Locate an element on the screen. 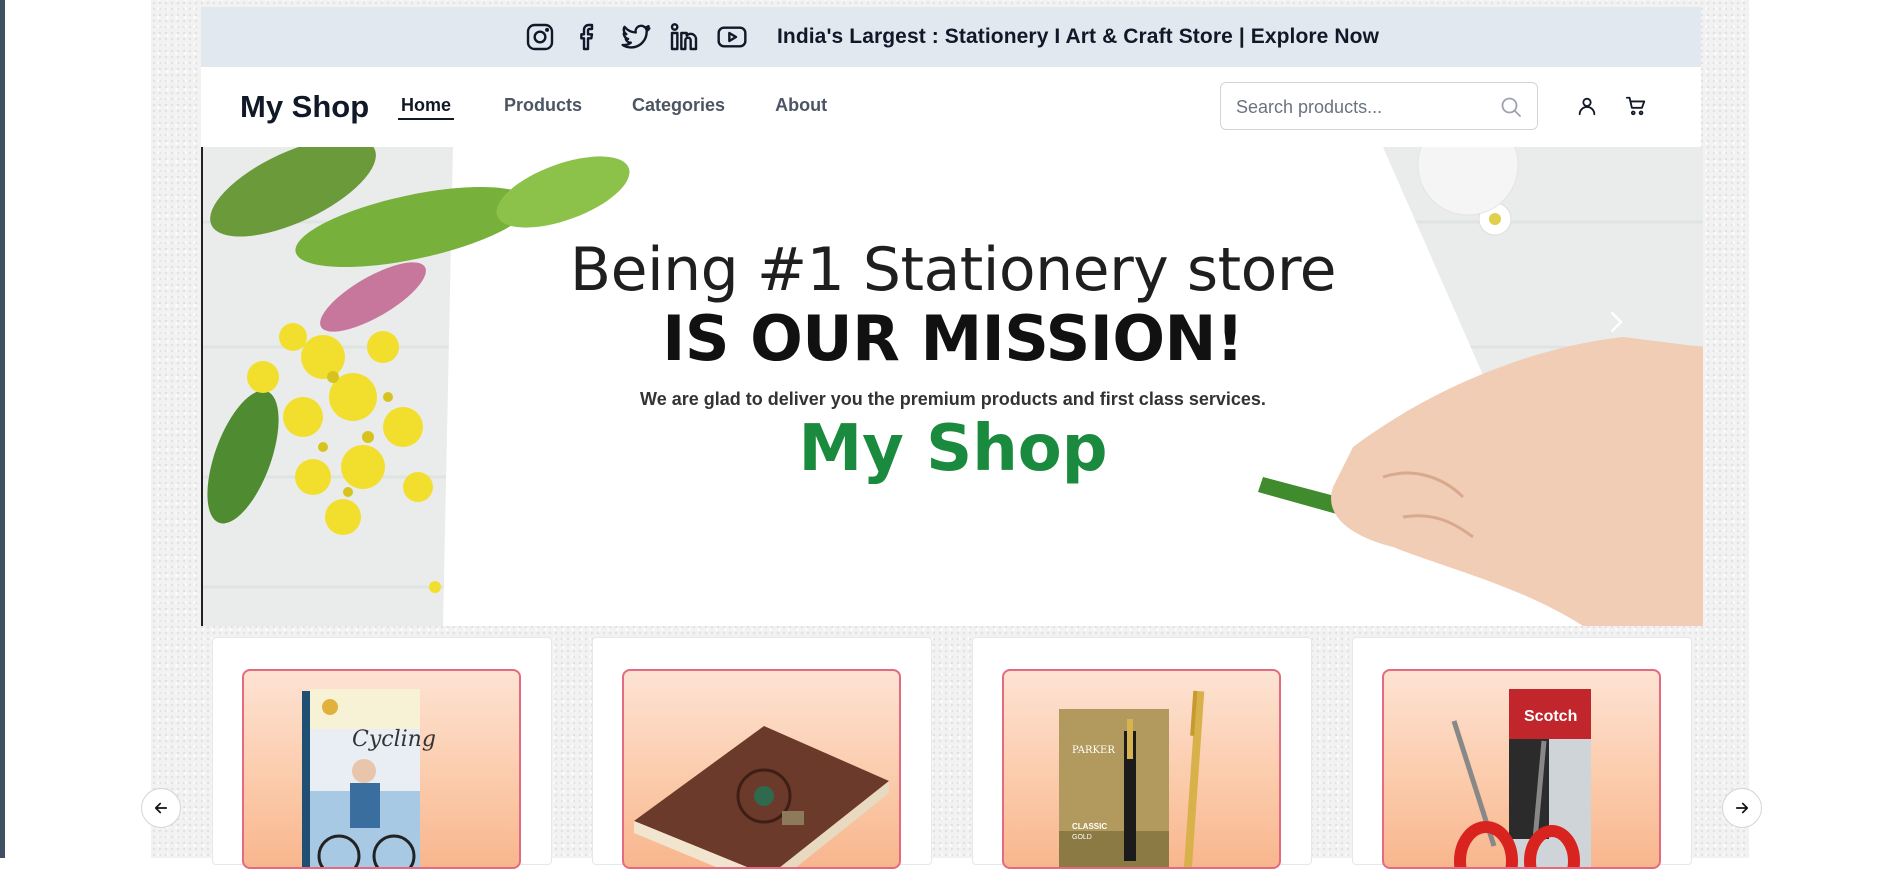 The height and width of the screenshot is (869, 1893). window-edge is located at coordinates (2, 429).